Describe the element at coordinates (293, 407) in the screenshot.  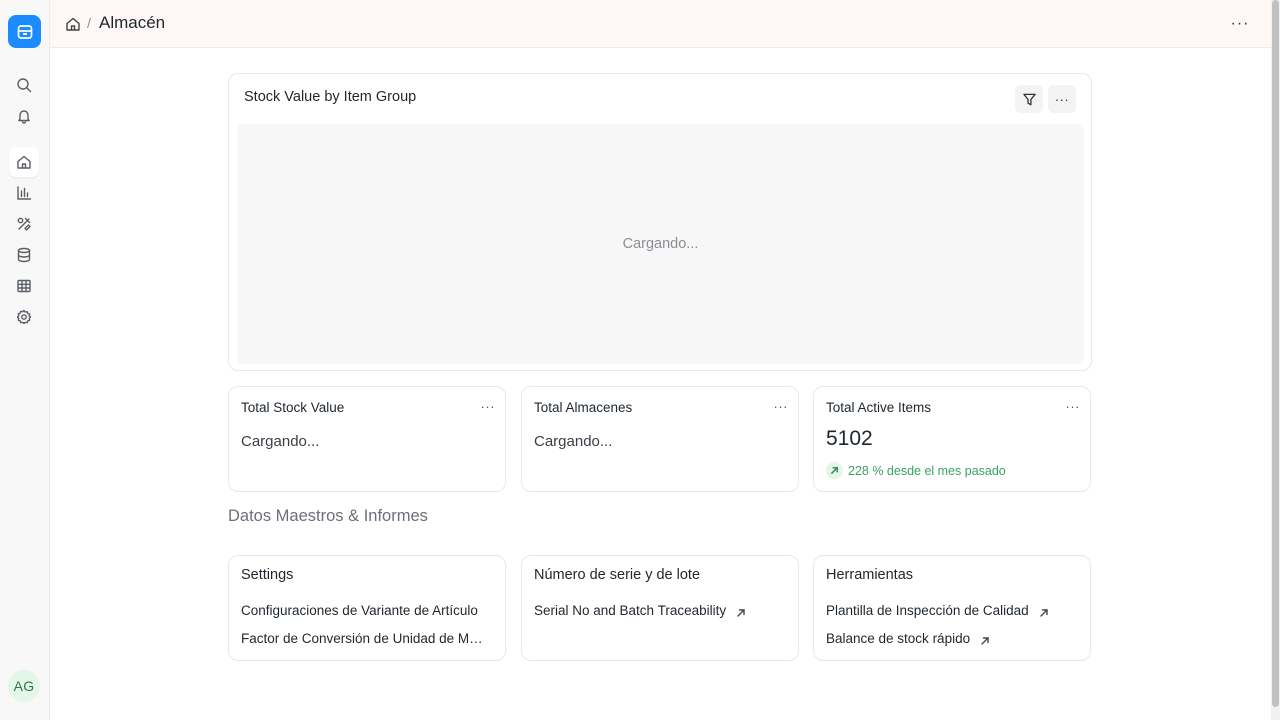
I see `number-card-label: Total Stock Value` at that location.